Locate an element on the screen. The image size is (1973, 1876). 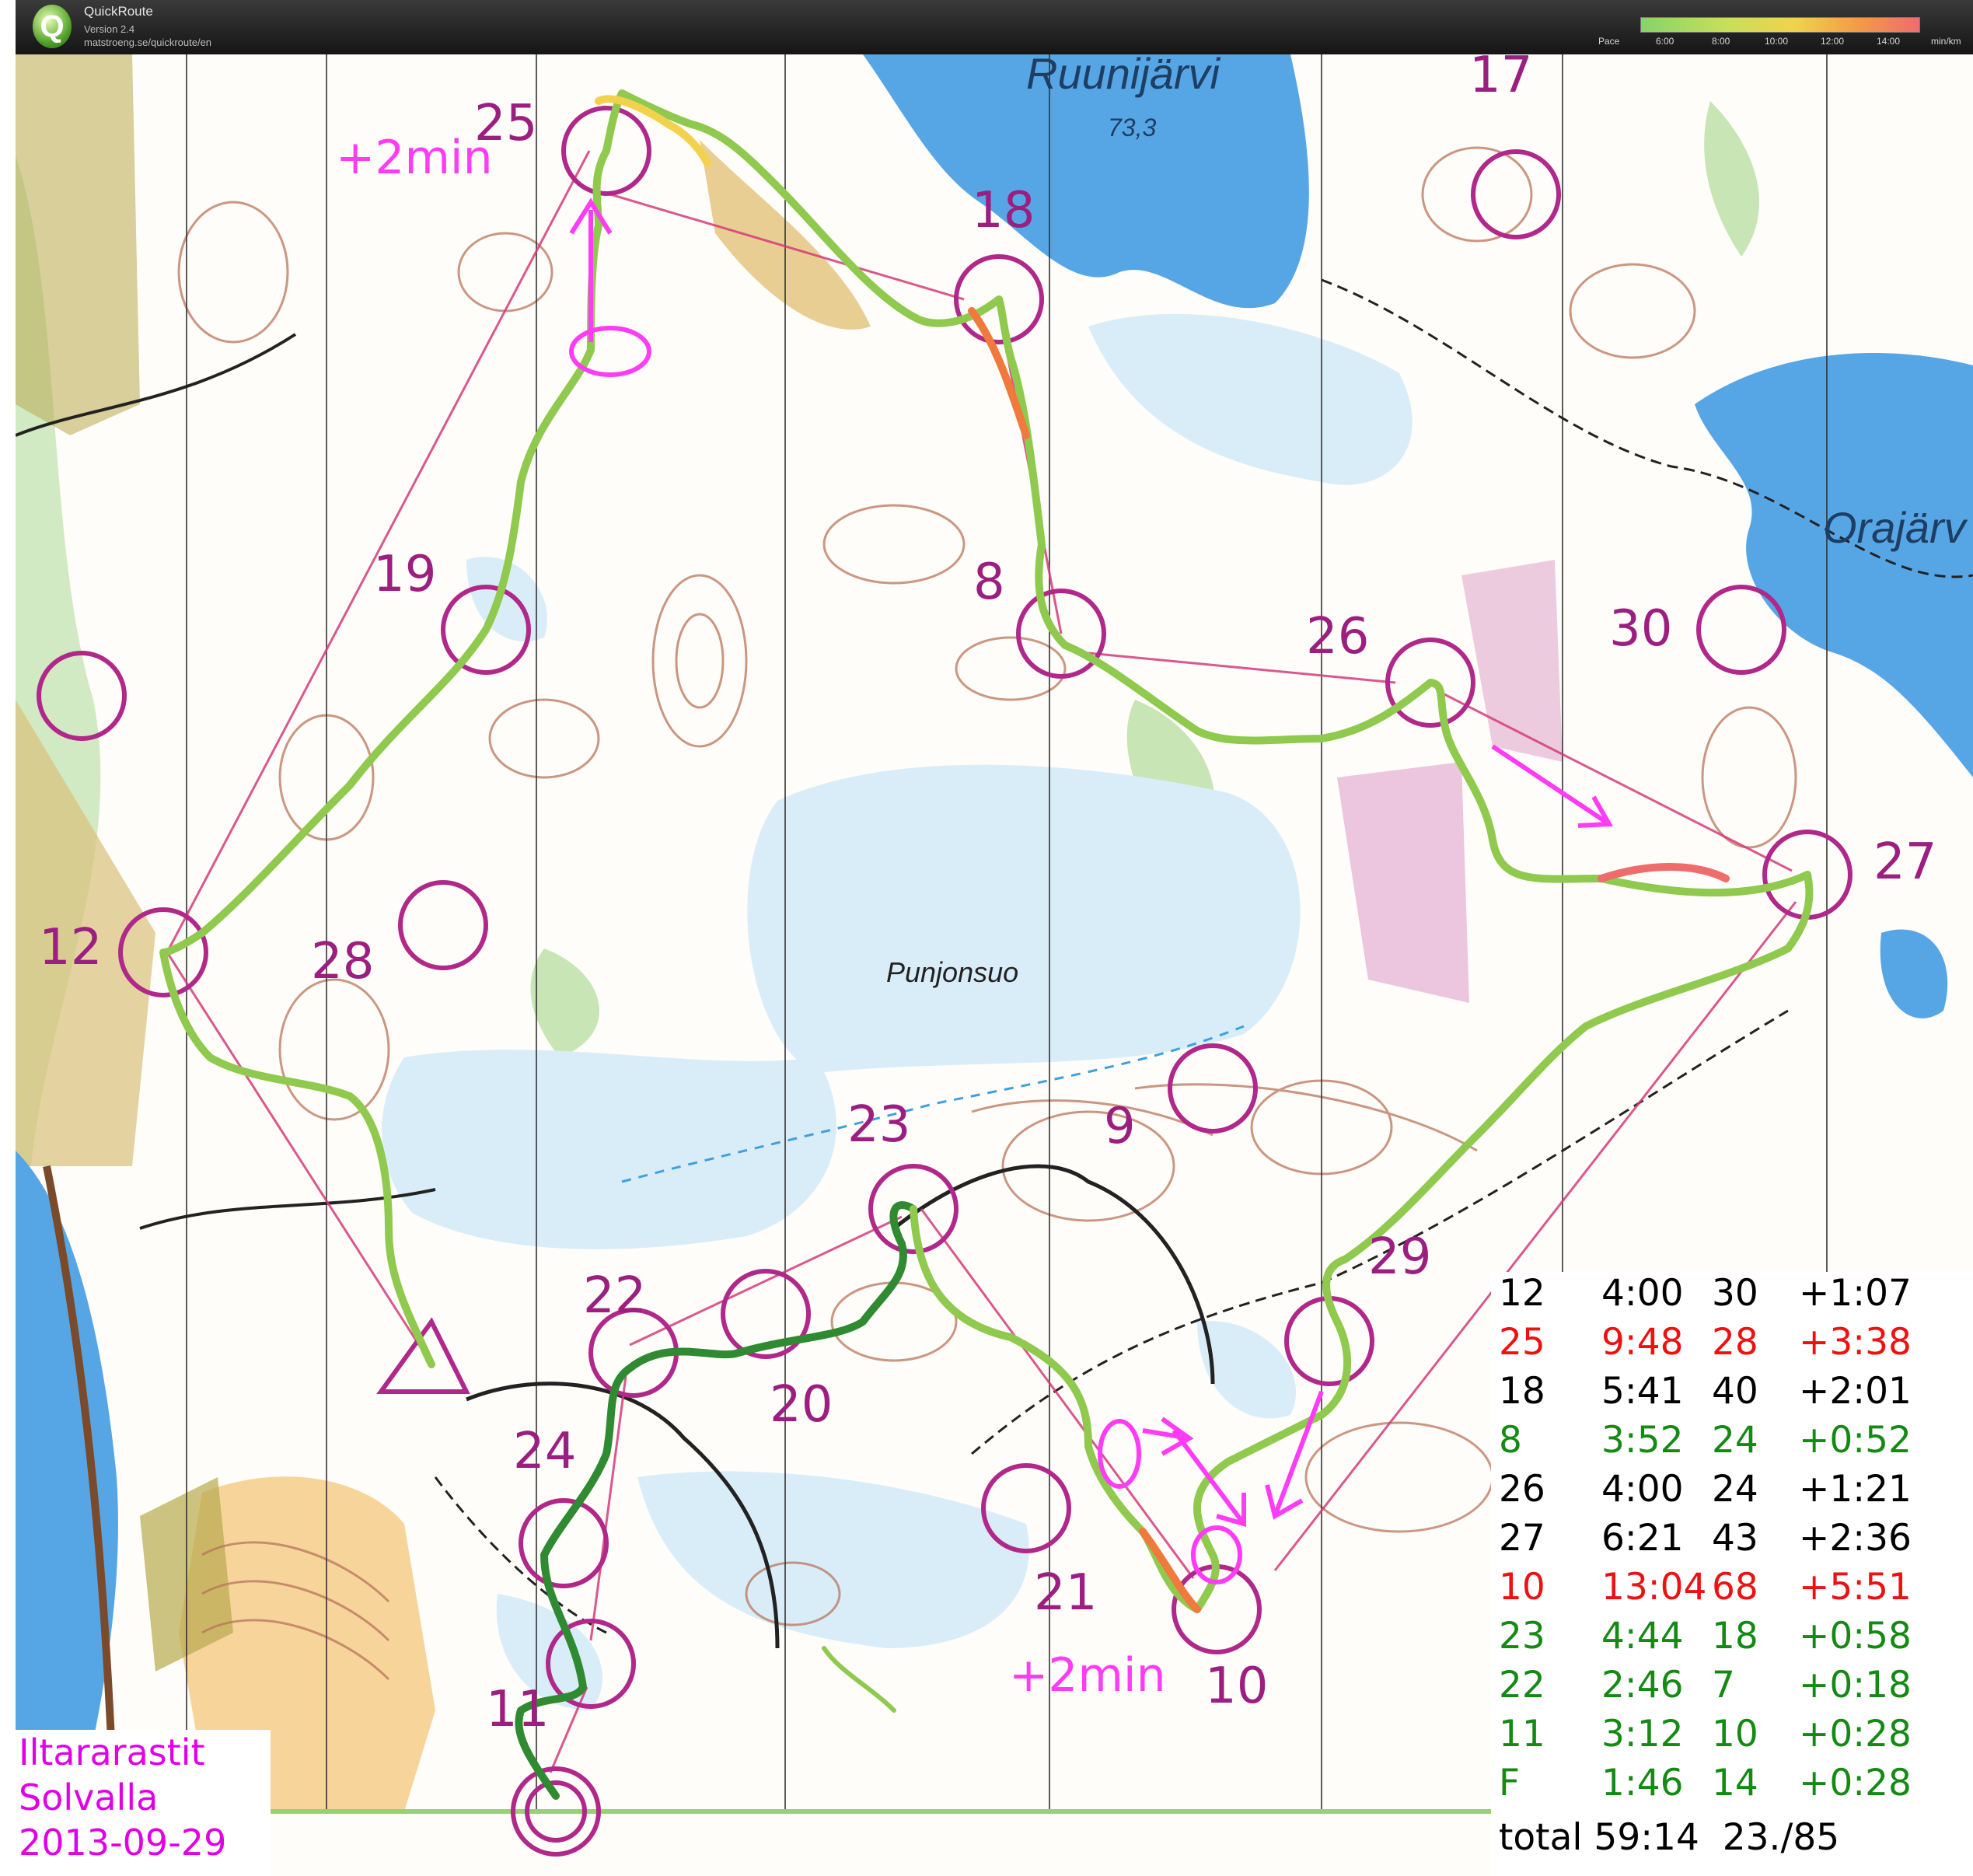
split-time: 3:52 is located at coordinates (1642, 1440).